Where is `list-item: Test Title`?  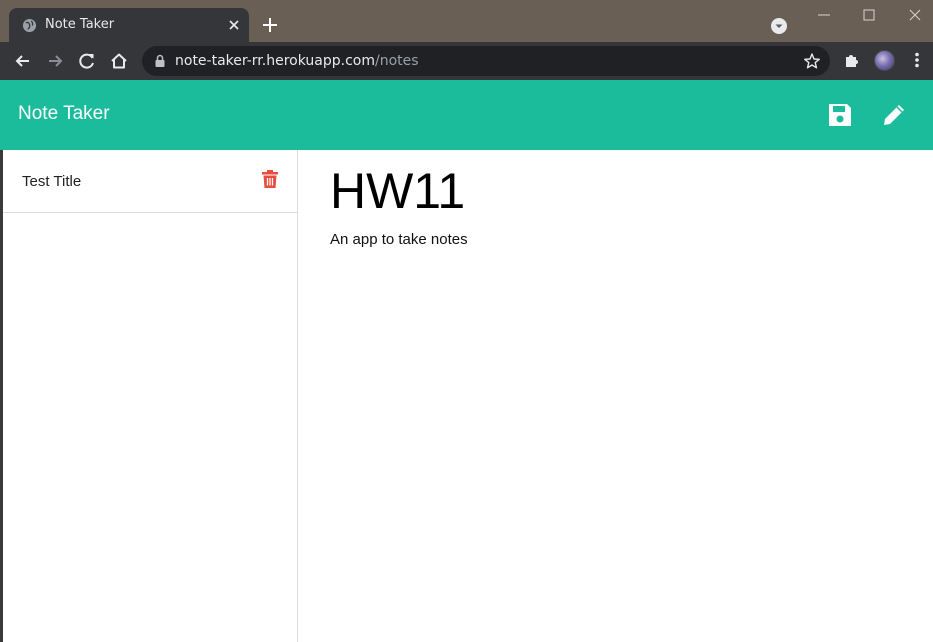
list-item: Test Title is located at coordinates (150, 181).